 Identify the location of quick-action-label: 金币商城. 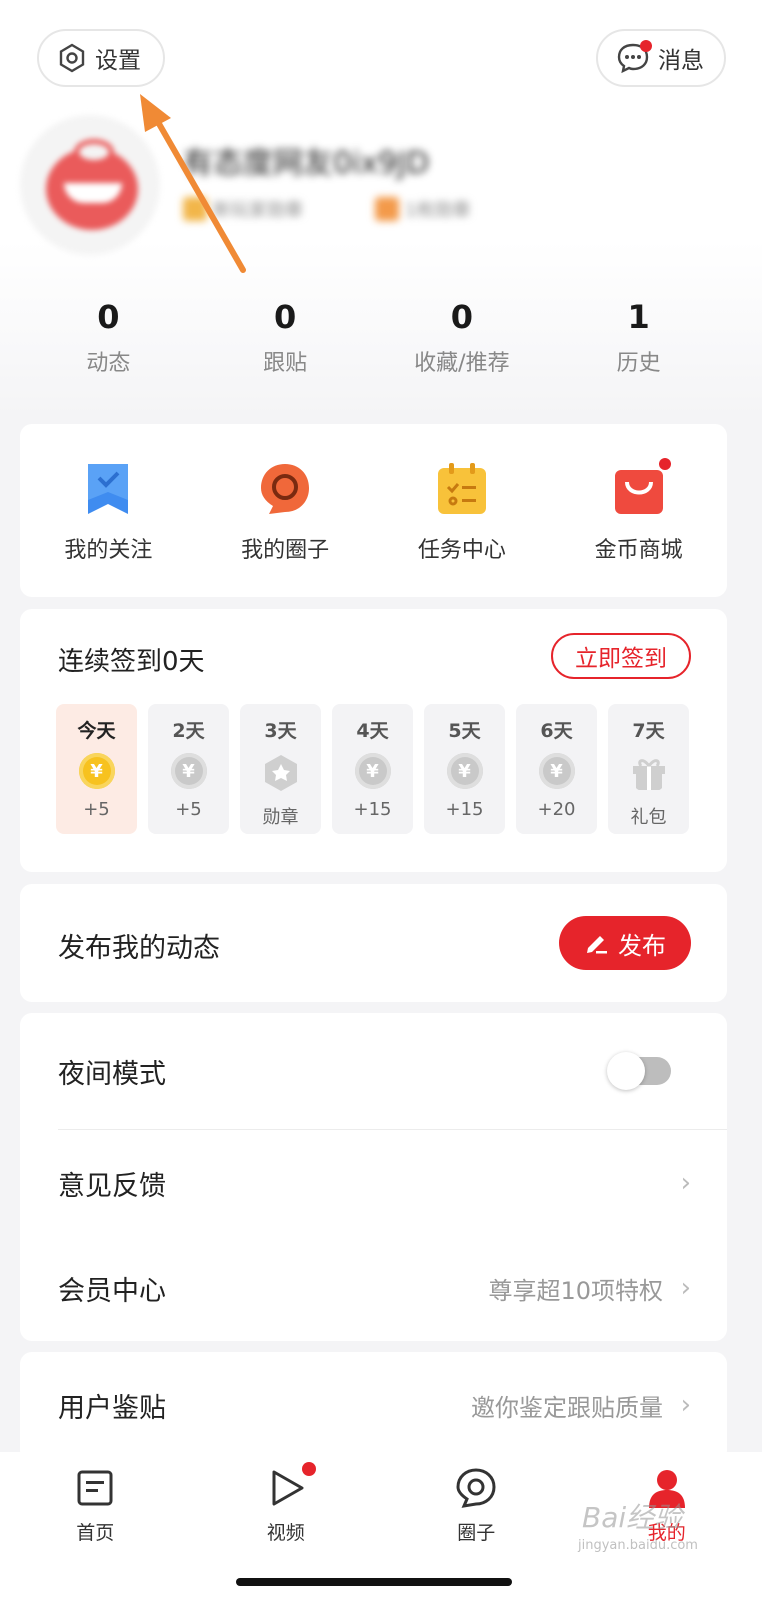
(638, 550).